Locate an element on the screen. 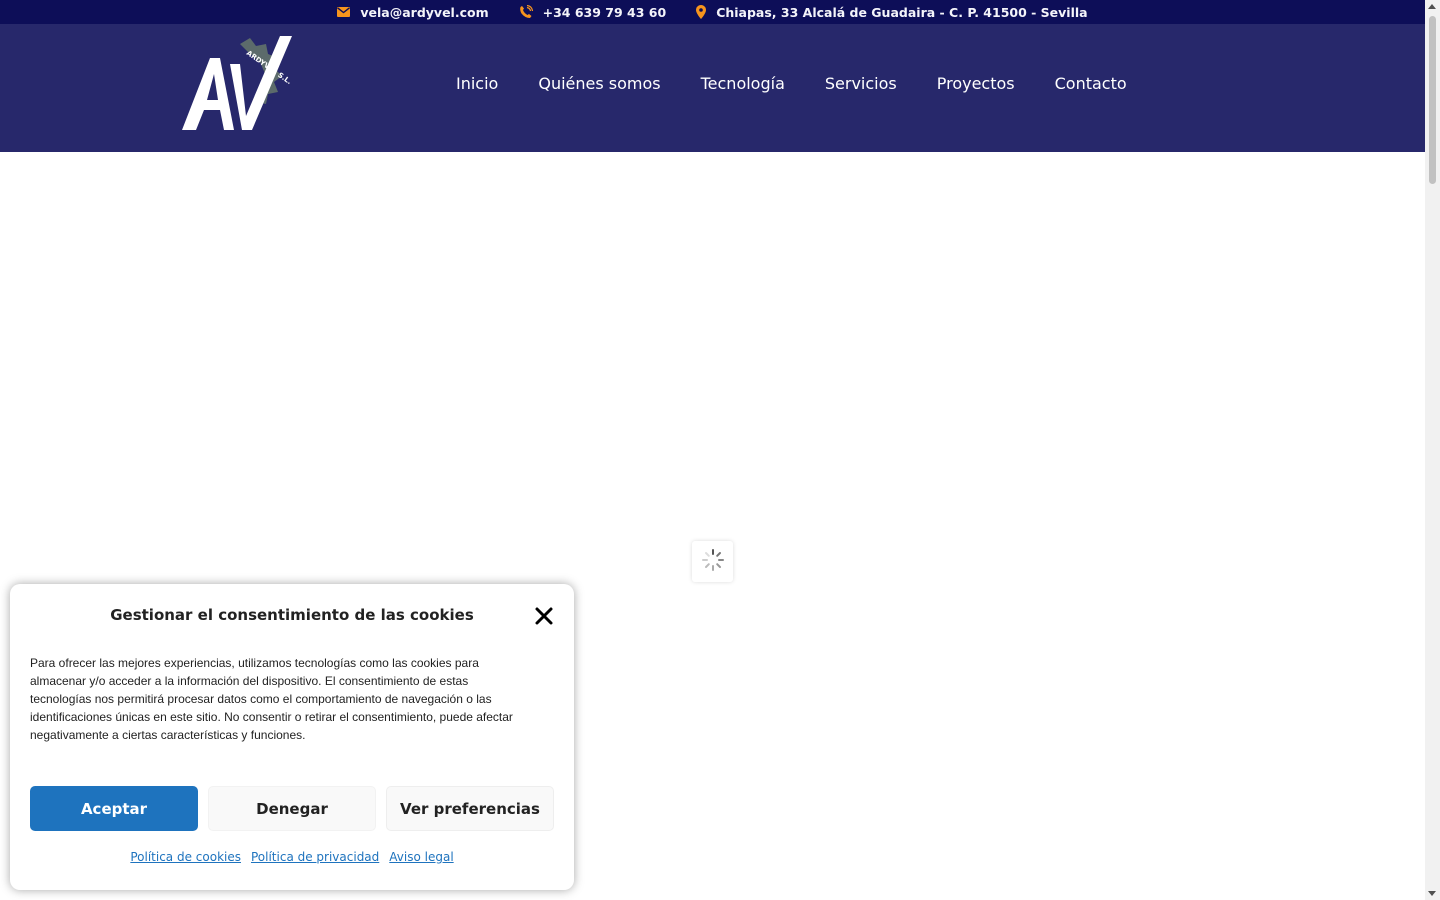 The height and width of the screenshot is (900, 1440). accept-button: Aceptar is located at coordinates (114, 808).